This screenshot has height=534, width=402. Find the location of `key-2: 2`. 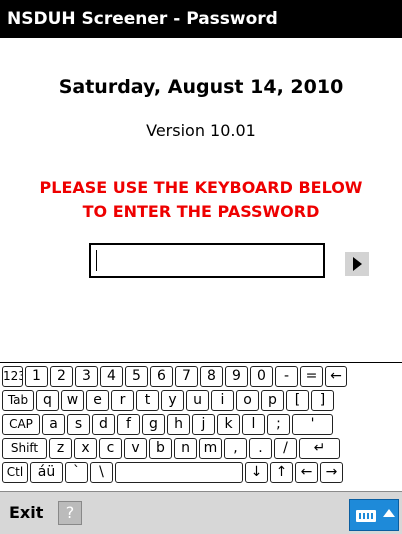

key-2: 2 is located at coordinates (61, 376).